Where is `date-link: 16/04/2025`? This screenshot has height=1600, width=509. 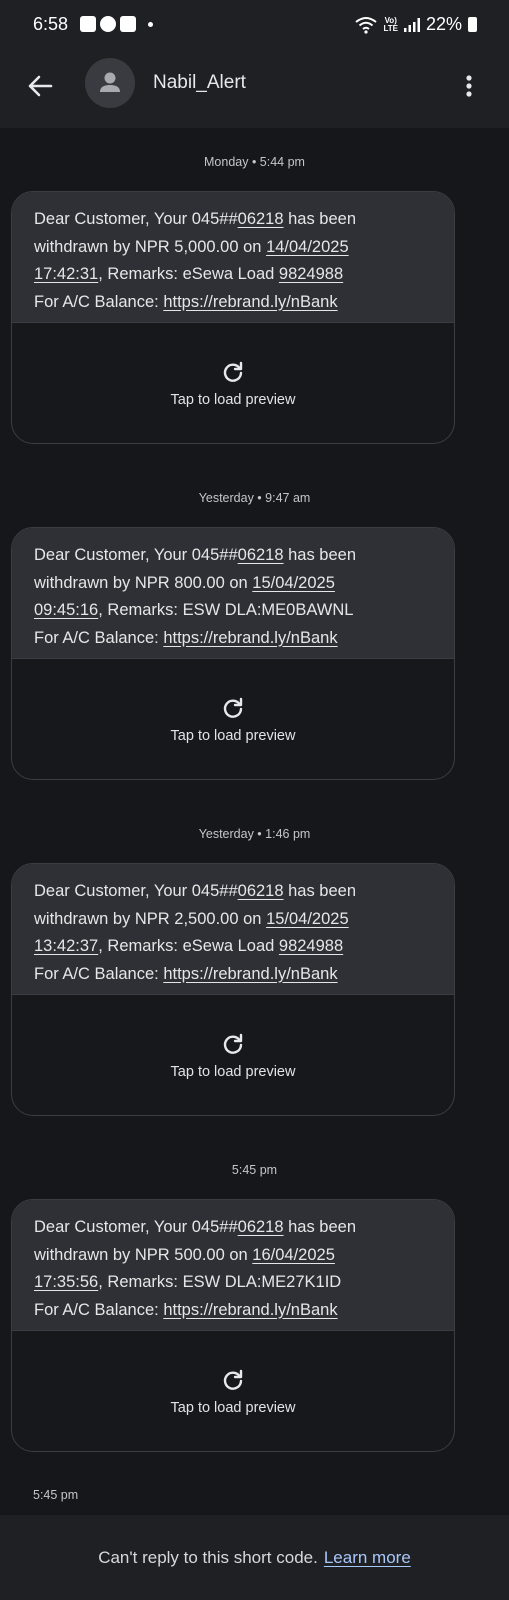
date-link: 16/04/2025 is located at coordinates (293, 1255).